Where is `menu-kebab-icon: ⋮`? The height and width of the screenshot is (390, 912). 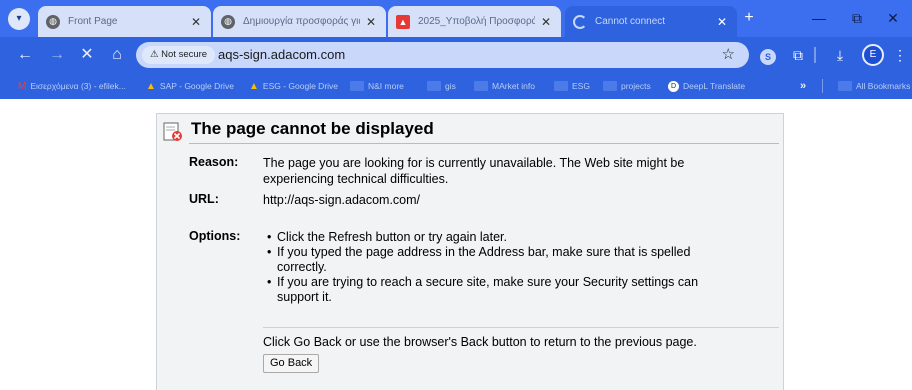
menu-kebab-icon: ⋮ is located at coordinates (900, 55).